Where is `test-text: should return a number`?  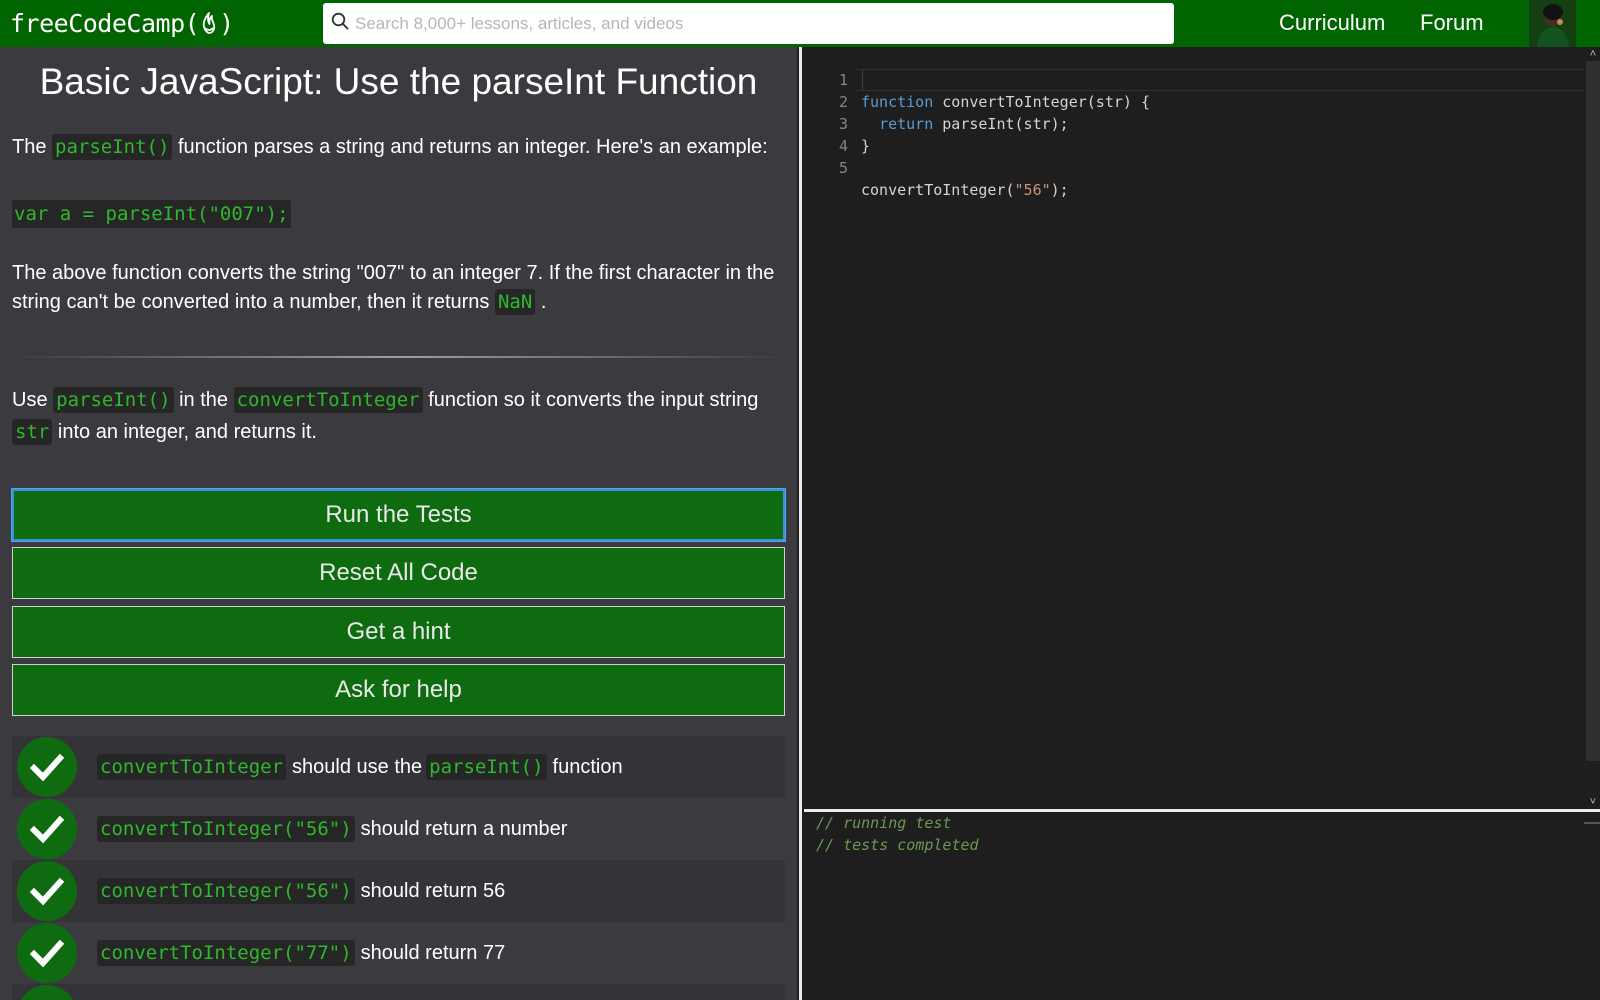
test-text: should return a number is located at coordinates (464, 828).